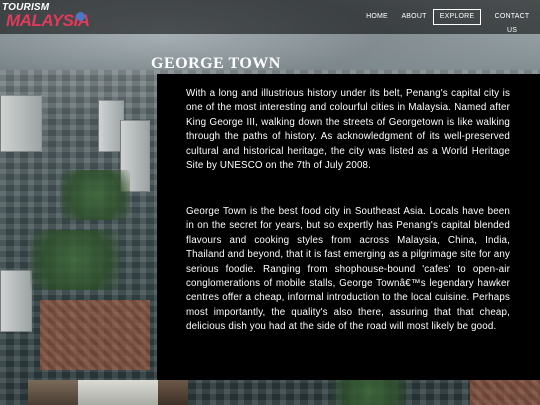 This screenshot has height=405, width=540. Describe the element at coordinates (46, 18) in the screenshot. I see `site-logo: TOURISM MALAYSIA` at that location.